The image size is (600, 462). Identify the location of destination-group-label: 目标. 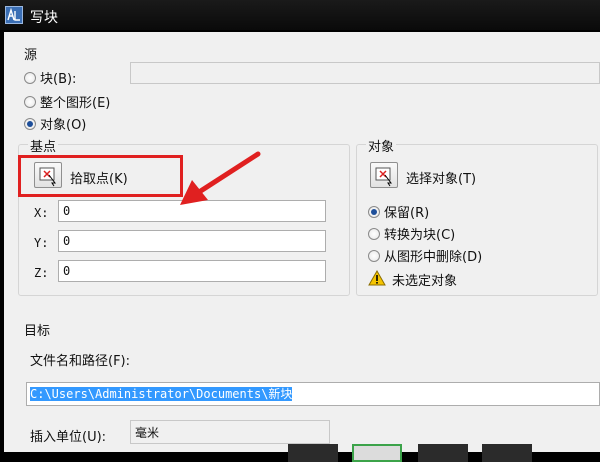
(37, 331).